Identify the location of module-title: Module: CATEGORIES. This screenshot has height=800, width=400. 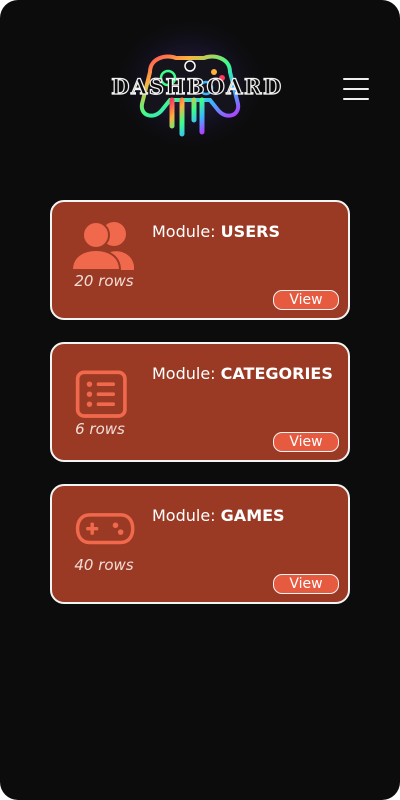
(242, 373).